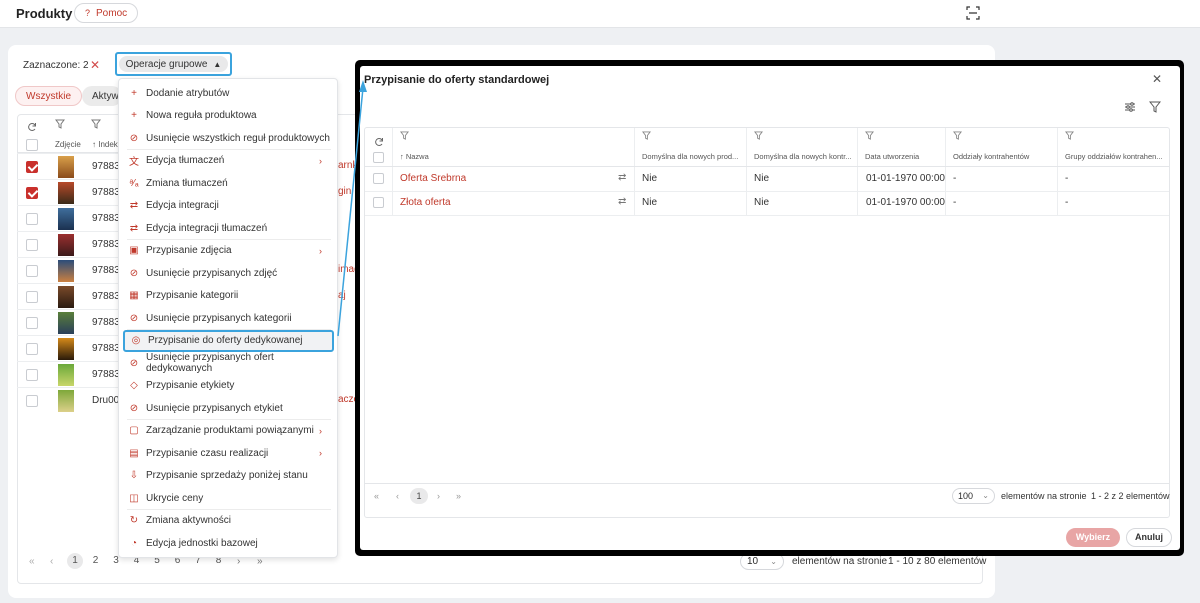 Image resolution: width=1200 pixels, height=603 pixels. I want to click on column-header: ↑ Nazwa, so click(515, 156).